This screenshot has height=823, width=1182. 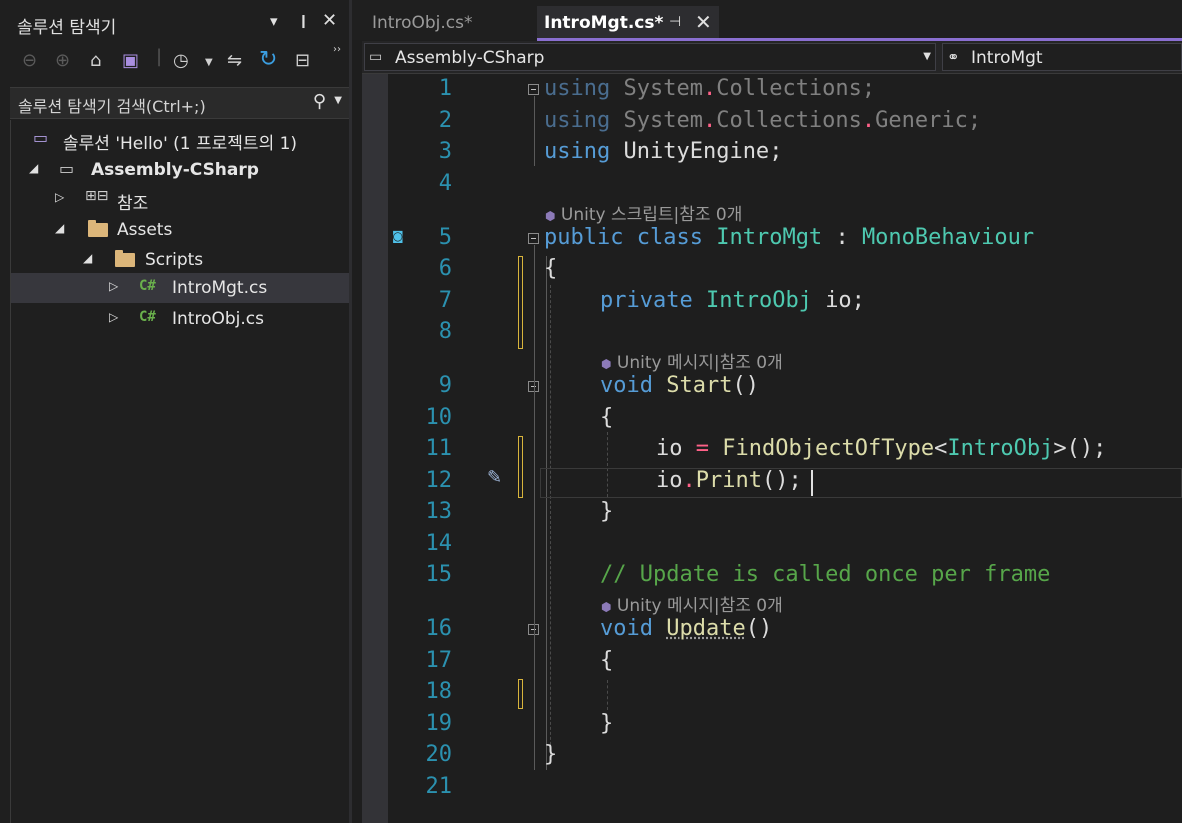 What do you see at coordinates (319, 101) in the screenshot?
I see `search-icon: ⚲` at bounding box center [319, 101].